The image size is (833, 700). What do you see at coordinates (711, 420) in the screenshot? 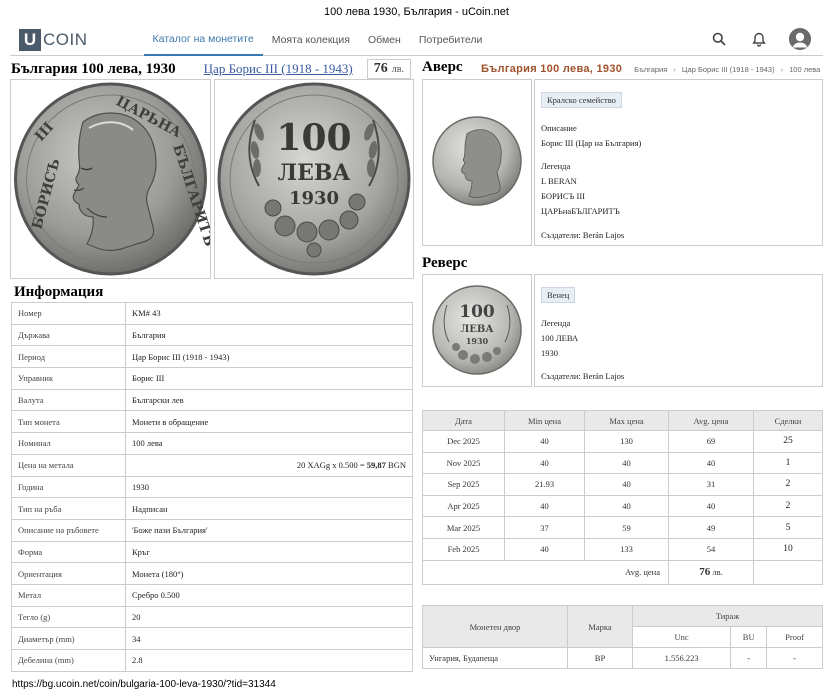
I see `col-avg-price: Avg. цена` at bounding box center [711, 420].